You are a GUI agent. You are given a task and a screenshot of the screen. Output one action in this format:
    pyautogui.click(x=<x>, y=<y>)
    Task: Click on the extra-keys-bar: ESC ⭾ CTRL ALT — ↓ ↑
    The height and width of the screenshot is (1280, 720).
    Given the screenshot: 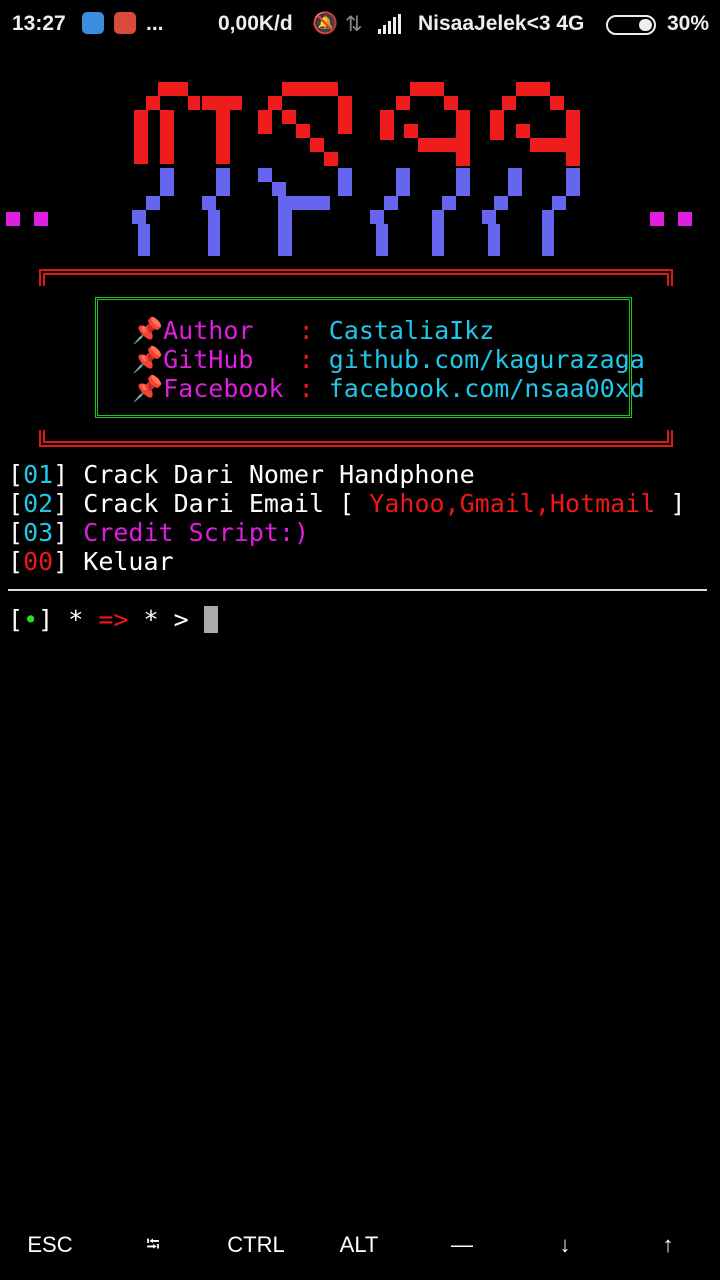 What is the action you would take?
    pyautogui.click(x=360, y=1245)
    